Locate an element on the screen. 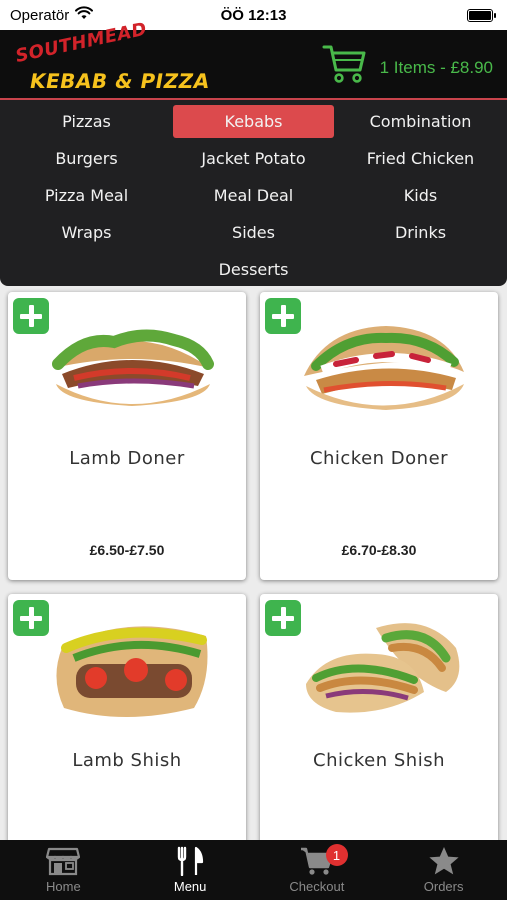  category-sides: Sides is located at coordinates (253, 232).